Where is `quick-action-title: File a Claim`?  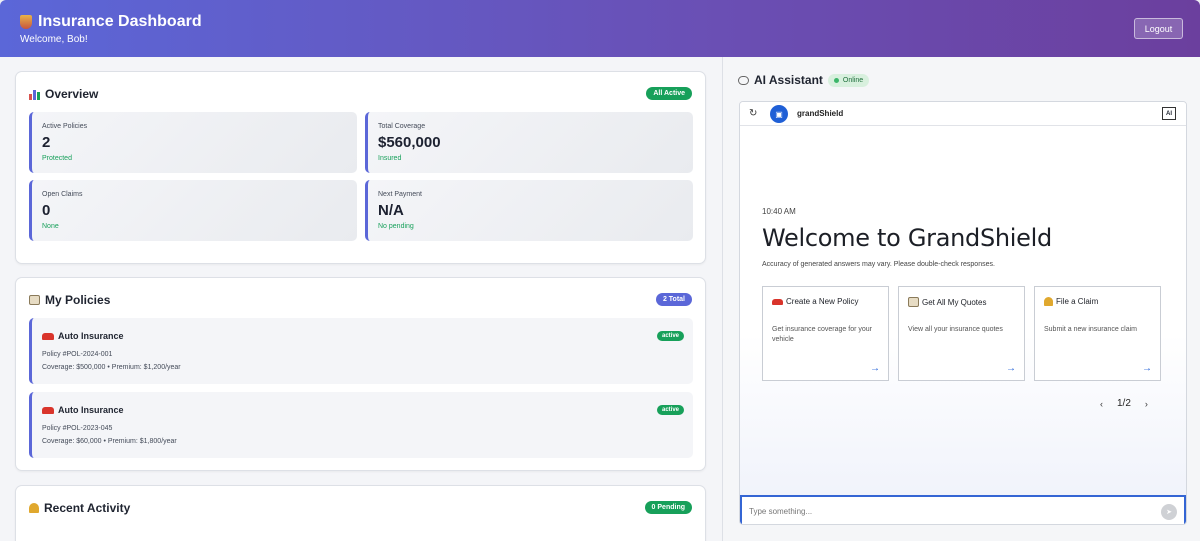
quick-action-title: File a Claim is located at coordinates (1071, 301).